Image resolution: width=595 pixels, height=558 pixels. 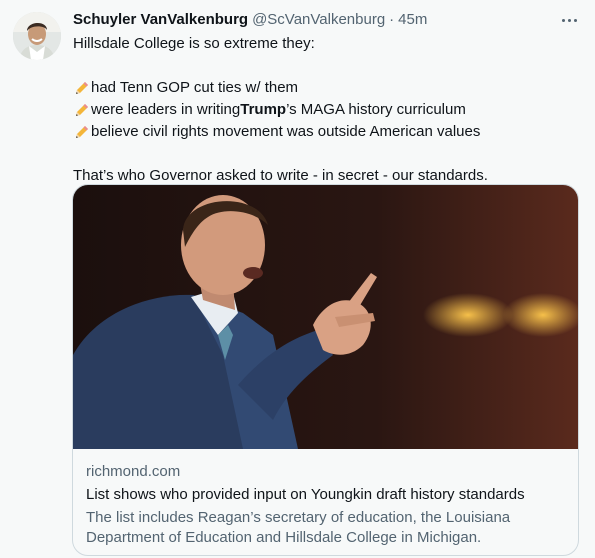 What do you see at coordinates (569, 20) in the screenshot?
I see `more-options-icon` at bounding box center [569, 20].